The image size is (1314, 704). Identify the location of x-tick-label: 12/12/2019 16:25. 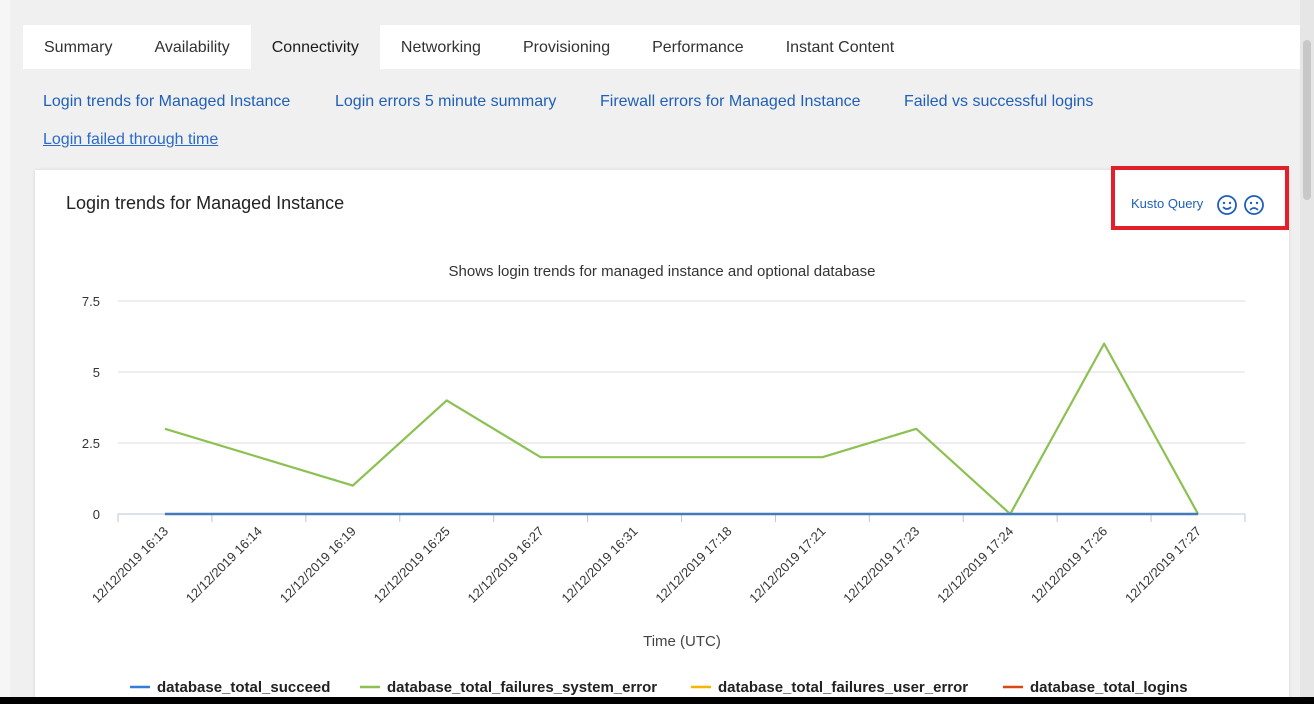
(412, 565).